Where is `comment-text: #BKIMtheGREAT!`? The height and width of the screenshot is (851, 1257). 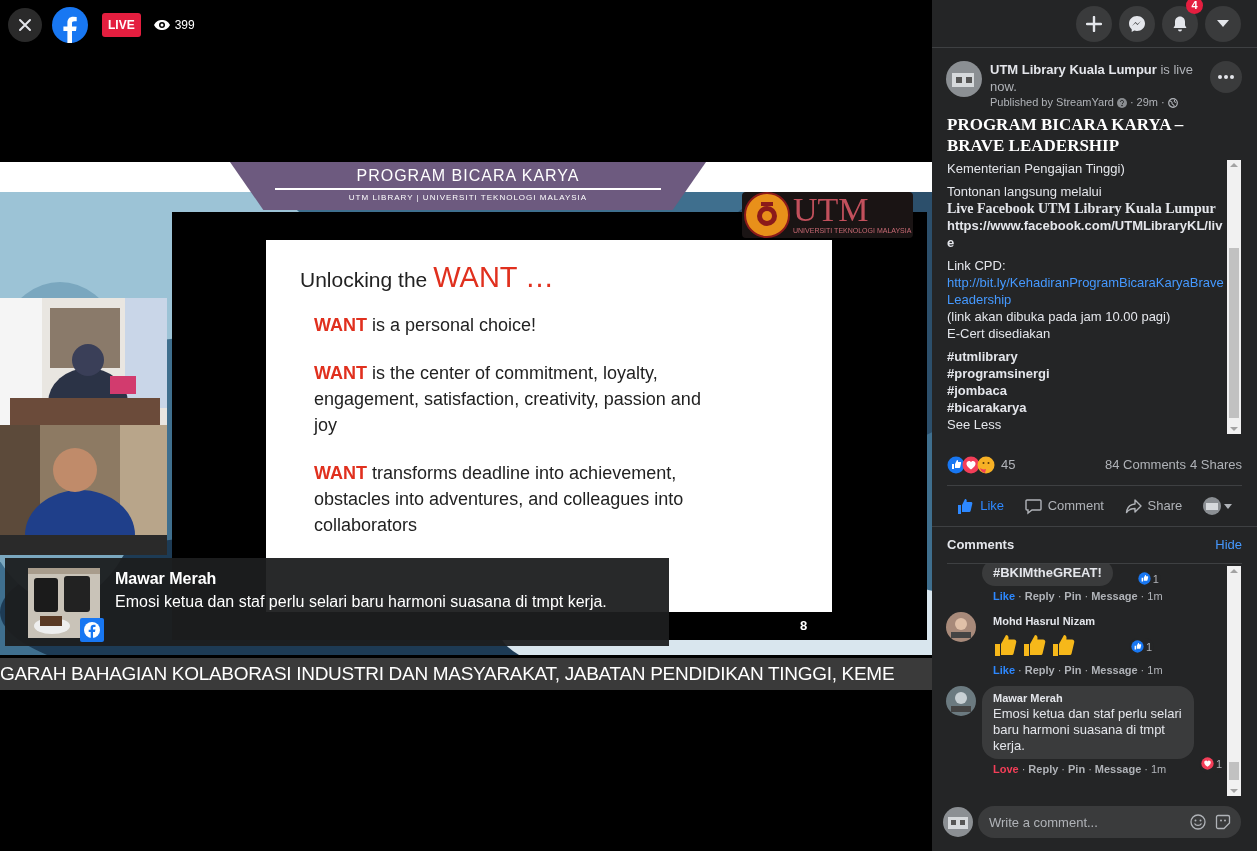 comment-text: #BKIMtheGREAT! is located at coordinates (1047, 573).